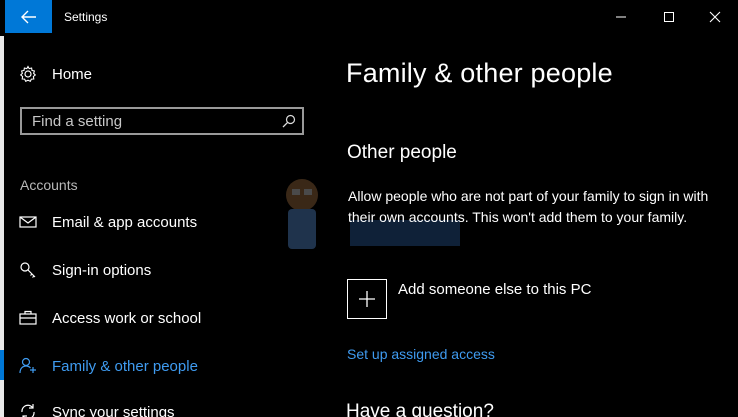 The image size is (738, 417). I want to click on sidebar-item-work-school: Access work or school, so click(109, 318).